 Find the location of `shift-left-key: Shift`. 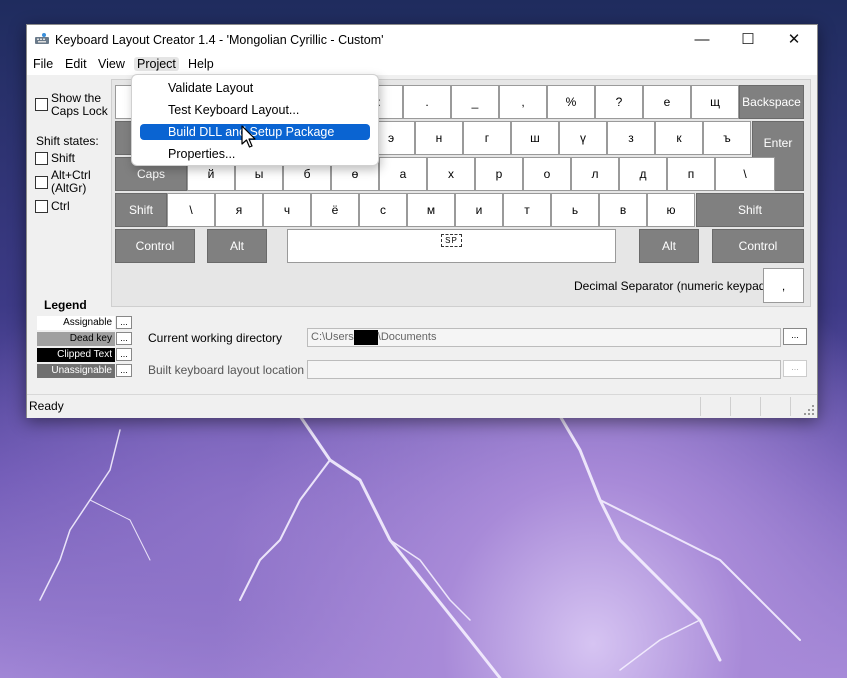

shift-left-key: Shift is located at coordinates (141, 210).